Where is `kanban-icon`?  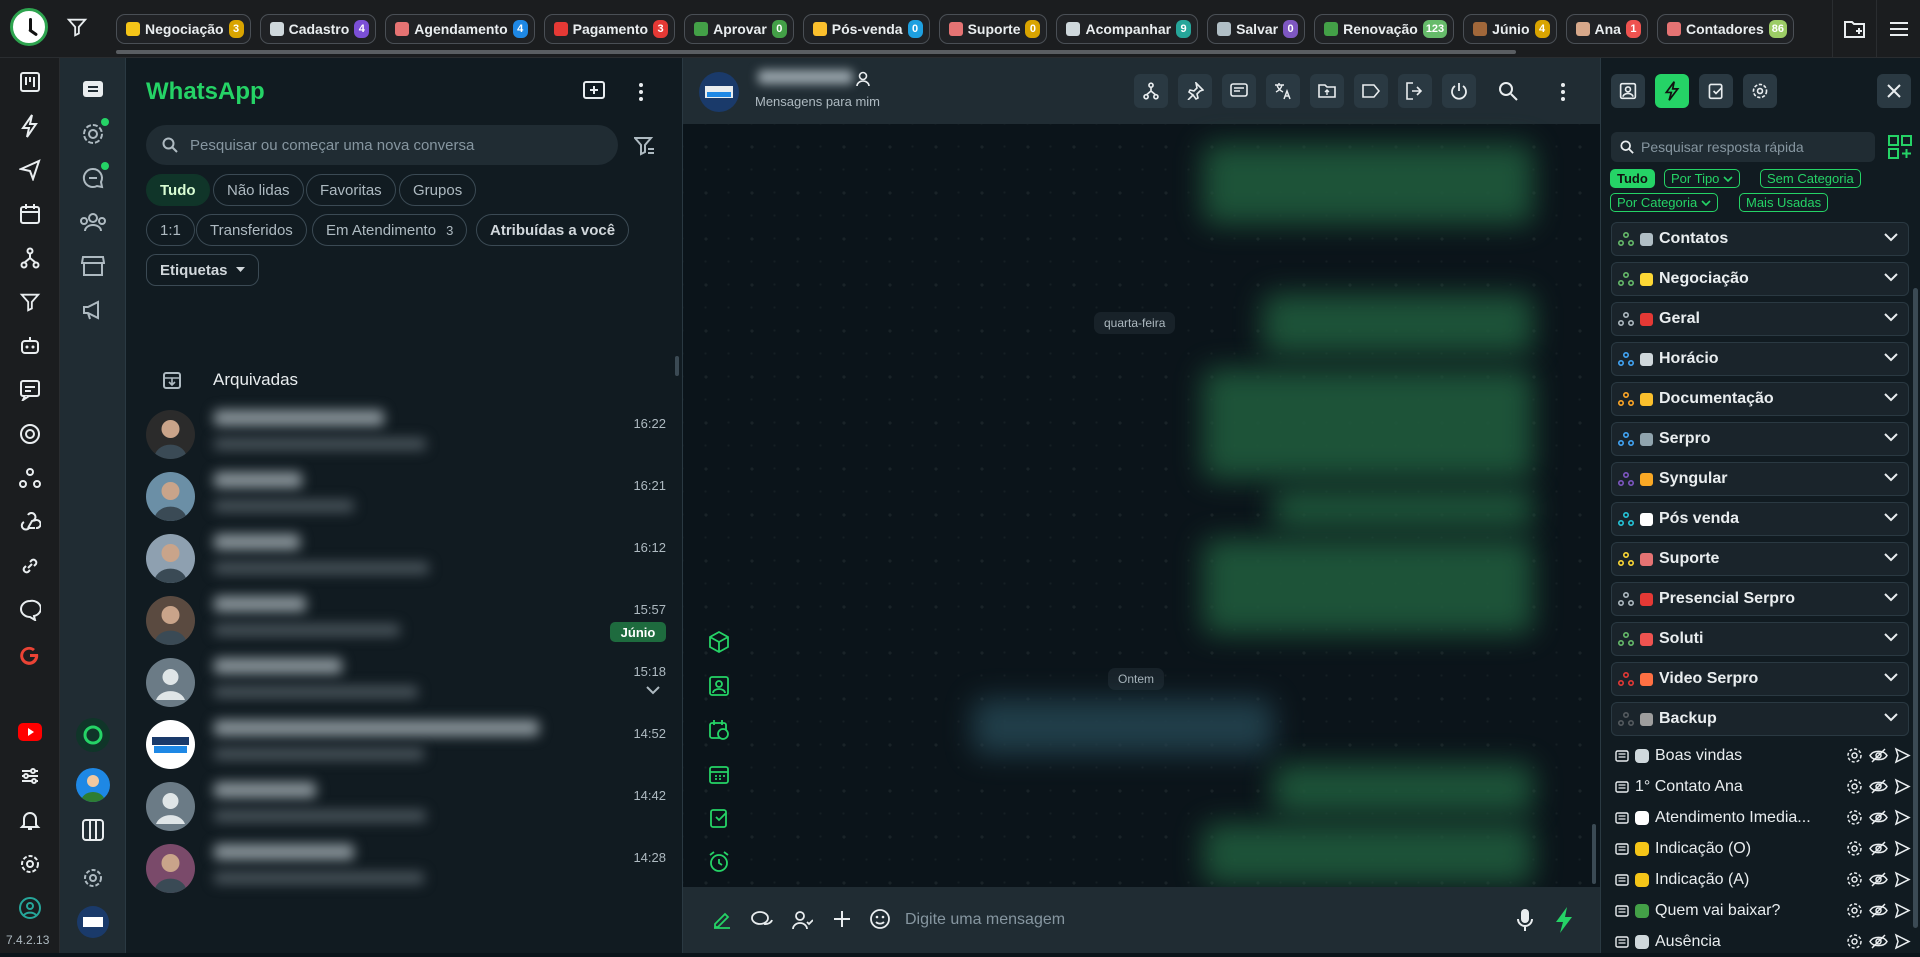 kanban-icon is located at coordinates (30, 82).